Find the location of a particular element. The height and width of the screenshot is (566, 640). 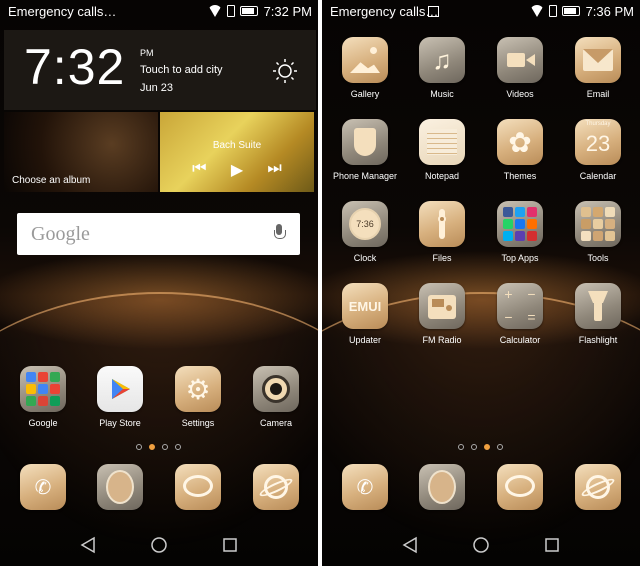

widget-time: 7:32 is located at coordinates (75, 67).